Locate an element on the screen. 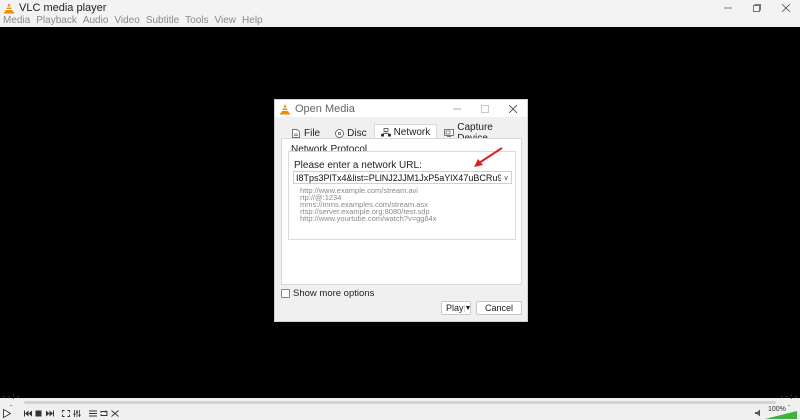 This screenshot has width=800, height=420. window-title: VLC media player is located at coordinates (63, 7).